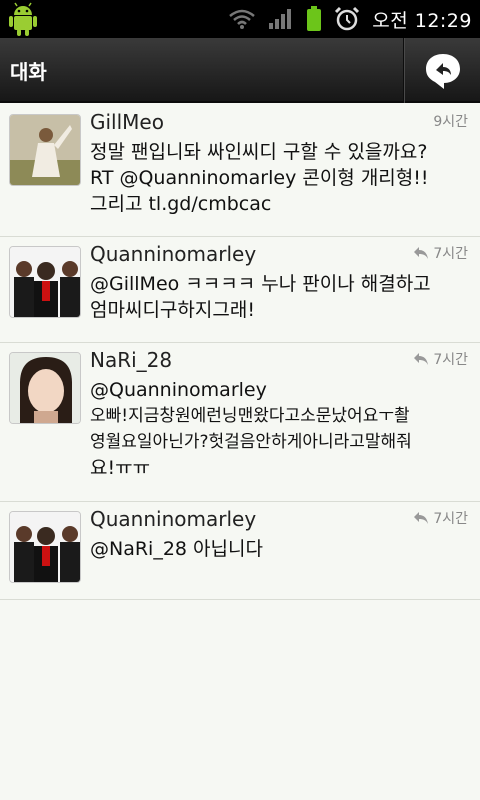  I want to click on wifi-icon, so click(242, 19).